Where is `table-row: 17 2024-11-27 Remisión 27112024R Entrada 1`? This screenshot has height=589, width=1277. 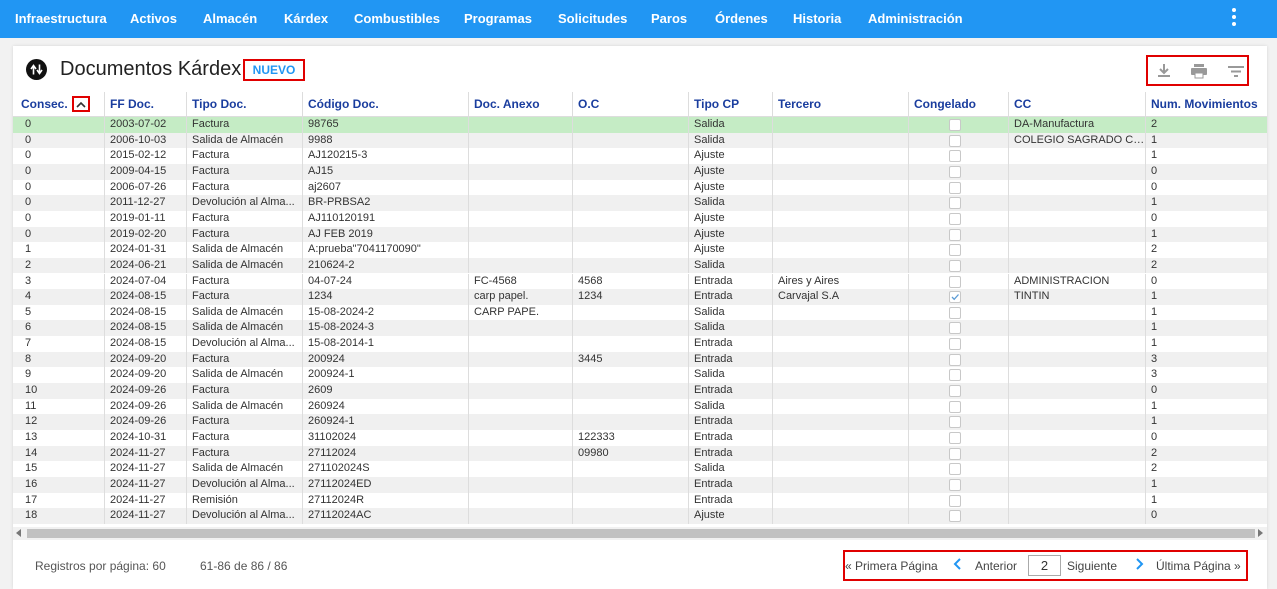 table-row: 17 2024-11-27 Remisión 27112024R Entrada 1 is located at coordinates (640, 500).